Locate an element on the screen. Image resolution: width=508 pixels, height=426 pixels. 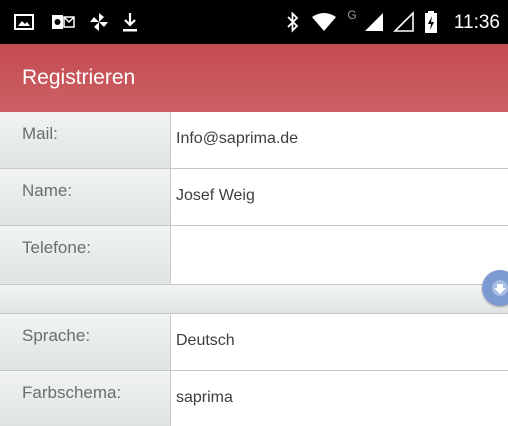
page-title: Registrieren is located at coordinates (79, 77).